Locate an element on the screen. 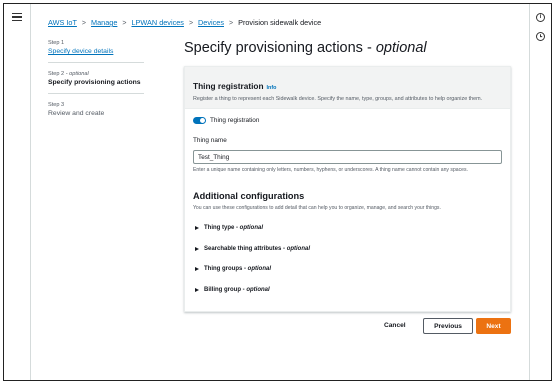 Image resolution: width=557 pixels, height=387 pixels. step-title-current: Specify provisioning actions is located at coordinates (94, 82).